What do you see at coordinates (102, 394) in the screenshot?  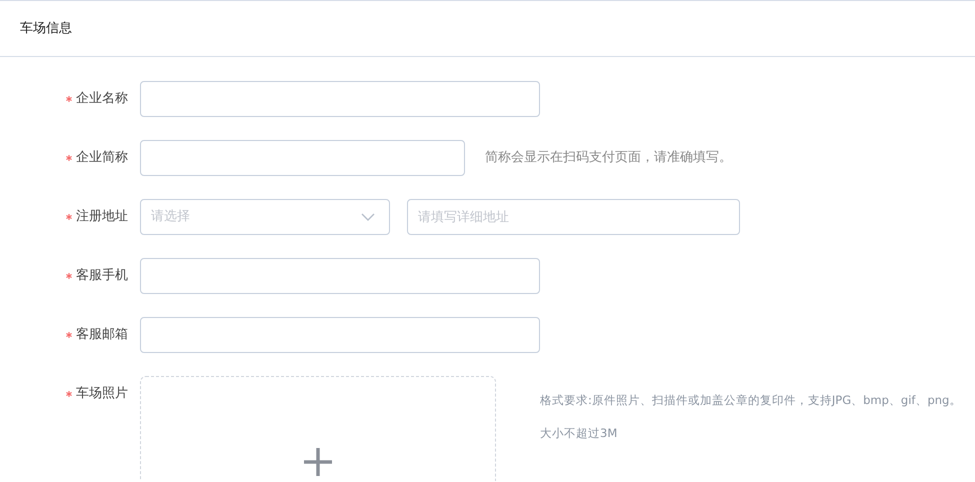 I see `field-label: 车场照片` at bounding box center [102, 394].